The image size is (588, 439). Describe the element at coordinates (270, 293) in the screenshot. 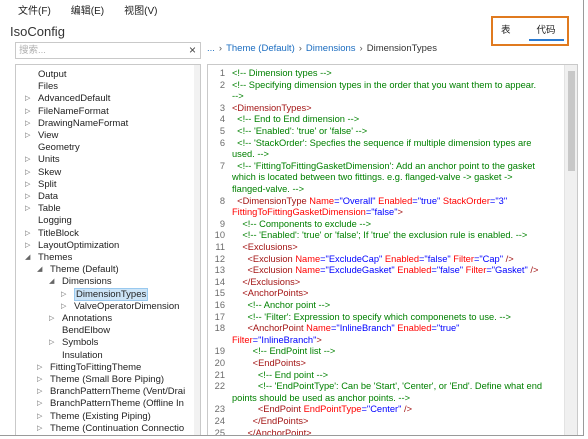

I see `code-text: <AnchorPoints>` at that location.